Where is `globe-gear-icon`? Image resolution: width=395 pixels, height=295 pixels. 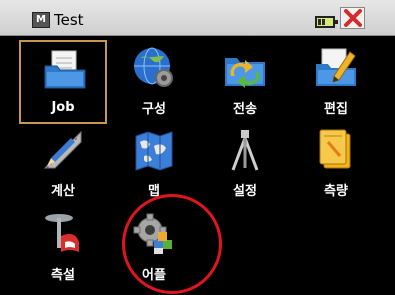 globe-gear-icon is located at coordinates (153, 67).